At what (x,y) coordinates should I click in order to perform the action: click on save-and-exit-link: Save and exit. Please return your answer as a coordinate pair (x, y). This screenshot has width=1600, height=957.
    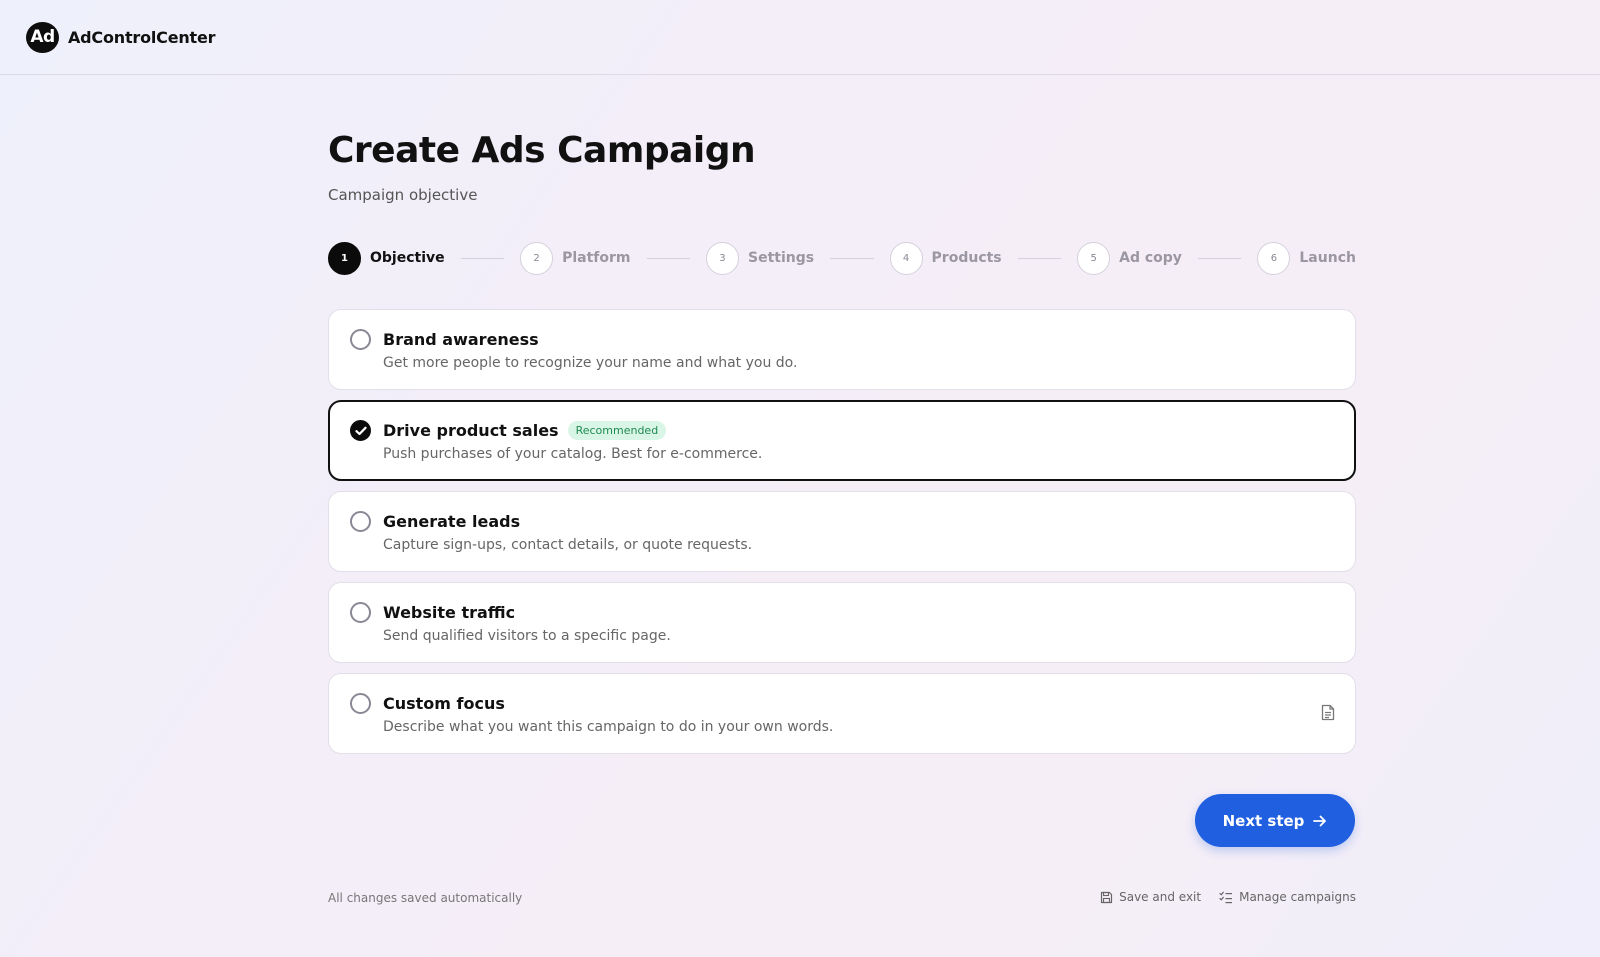
    Looking at the image, I should click on (1150, 897).